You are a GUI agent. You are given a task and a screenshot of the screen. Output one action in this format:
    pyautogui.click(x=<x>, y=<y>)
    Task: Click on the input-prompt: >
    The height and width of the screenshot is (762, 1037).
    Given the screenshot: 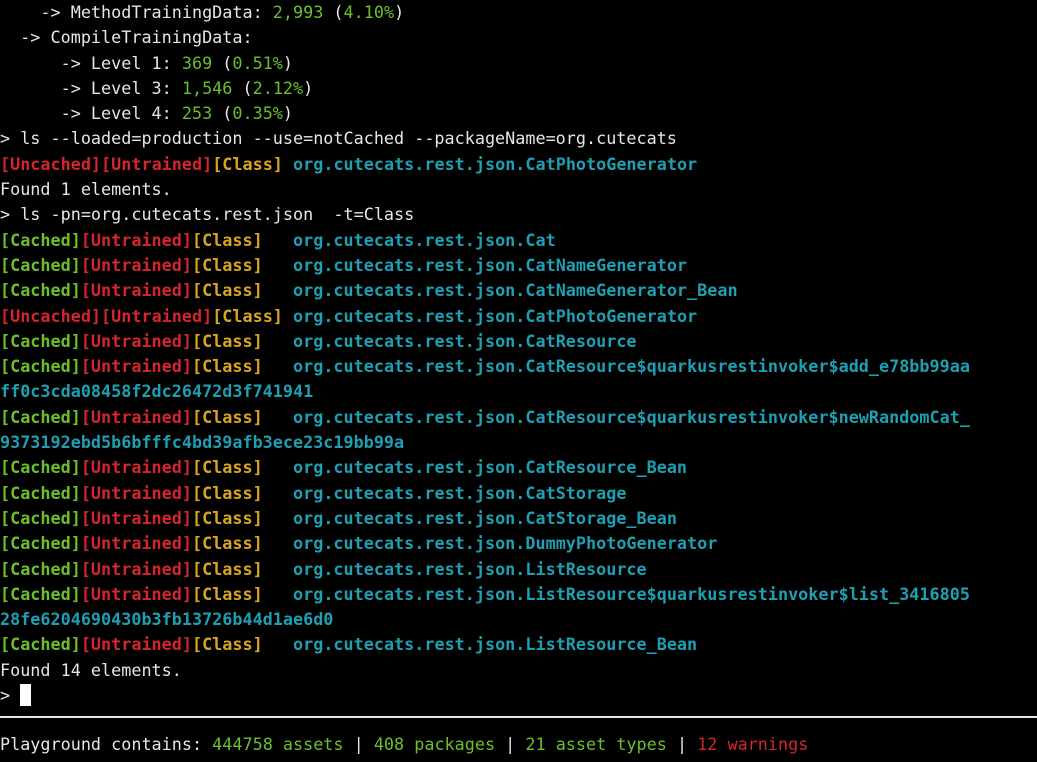 What is the action you would take?
    pyautogui.click(x=518, y=695)
    